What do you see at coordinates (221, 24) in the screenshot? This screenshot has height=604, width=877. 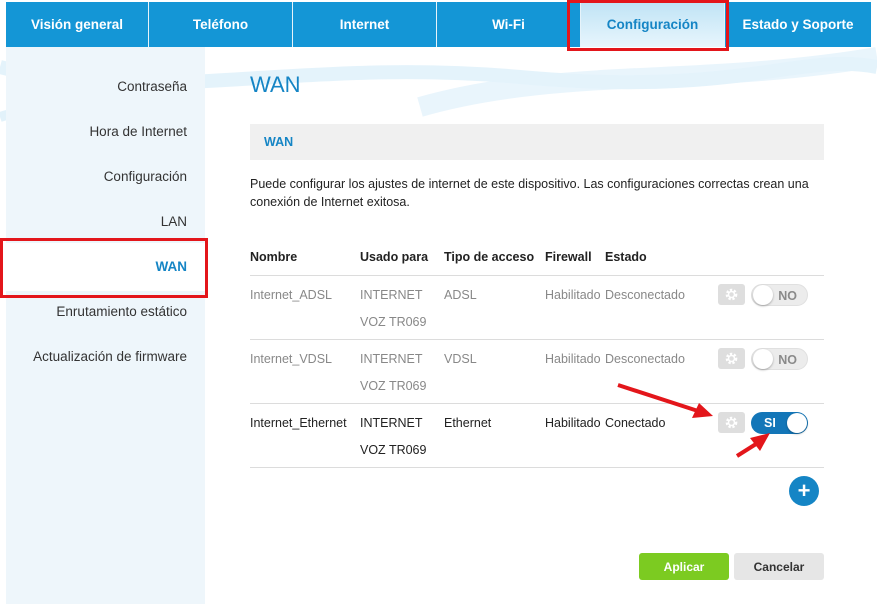 I see `tab-telefono: Teléfono` at bounding box center [221, 24].